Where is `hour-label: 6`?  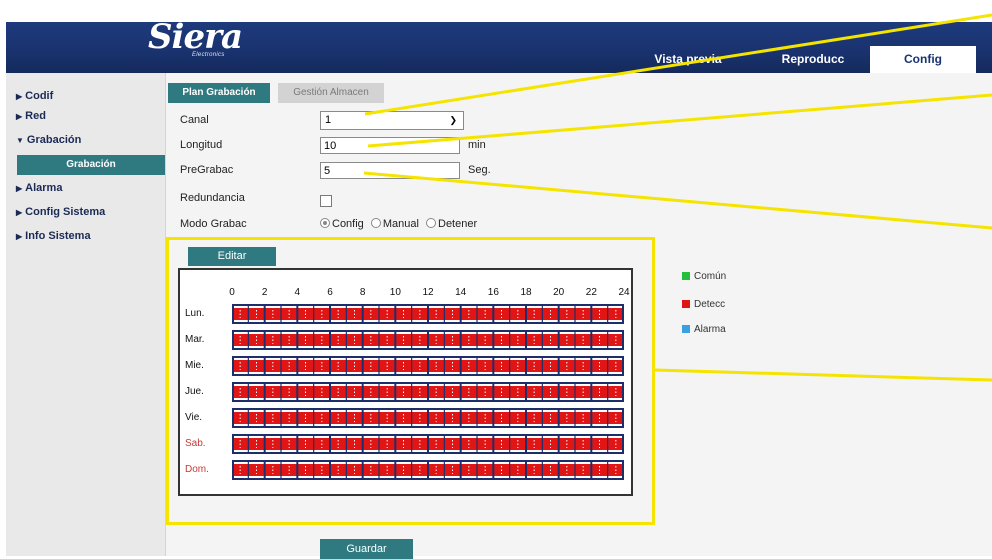
hour-label: 6 is located at coordinates (330, 292).